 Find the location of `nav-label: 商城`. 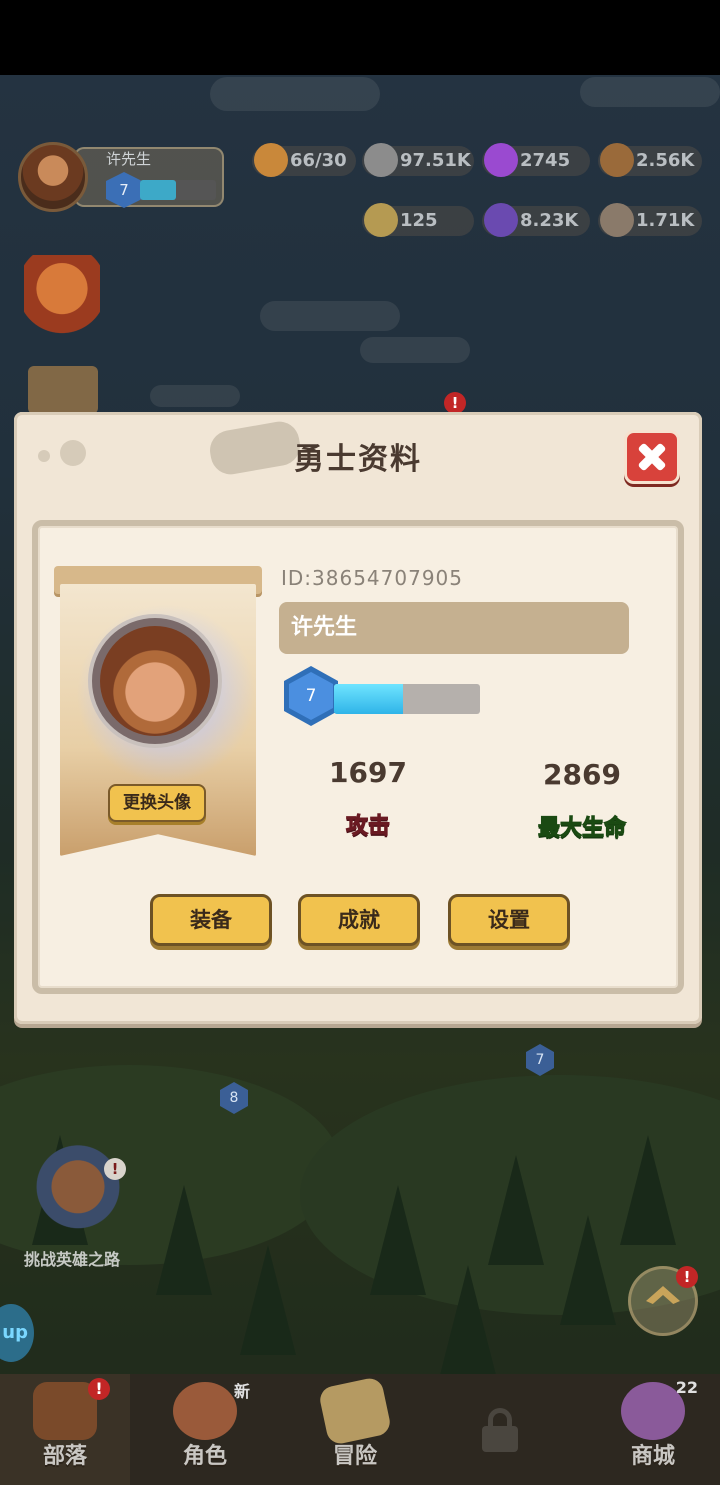

nav-label: 商城 is located at coordinates (652, 1456).